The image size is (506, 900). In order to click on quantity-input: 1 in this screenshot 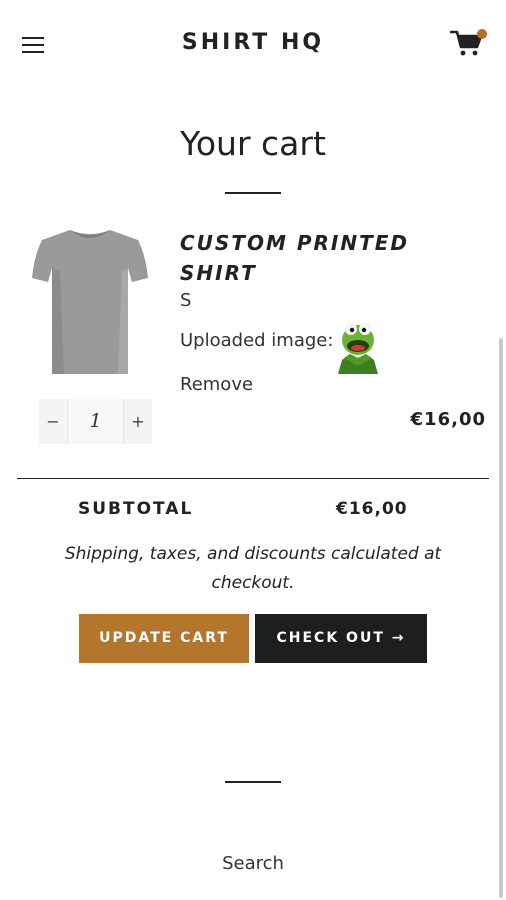, I will do `click(95, 421)`.